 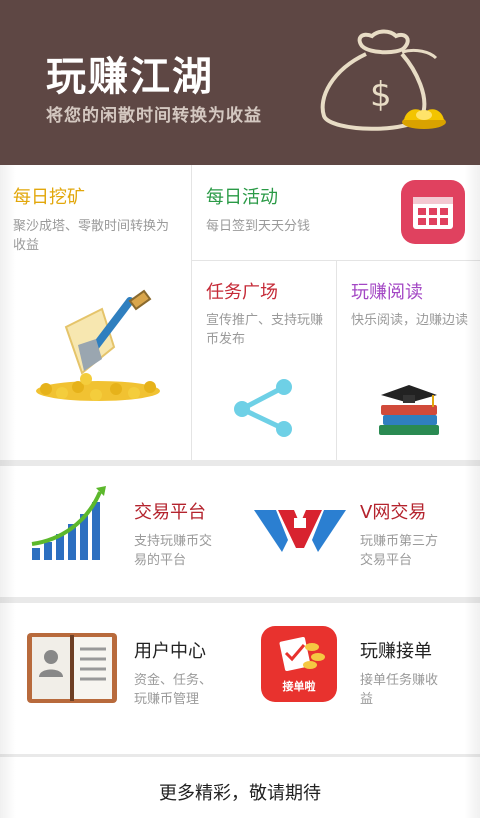 What do you see at coordinates (173, 551) in the screenshot?
I see `tile-desc: 支持玩赚币交易的平台` at bounding box center [173, 551].